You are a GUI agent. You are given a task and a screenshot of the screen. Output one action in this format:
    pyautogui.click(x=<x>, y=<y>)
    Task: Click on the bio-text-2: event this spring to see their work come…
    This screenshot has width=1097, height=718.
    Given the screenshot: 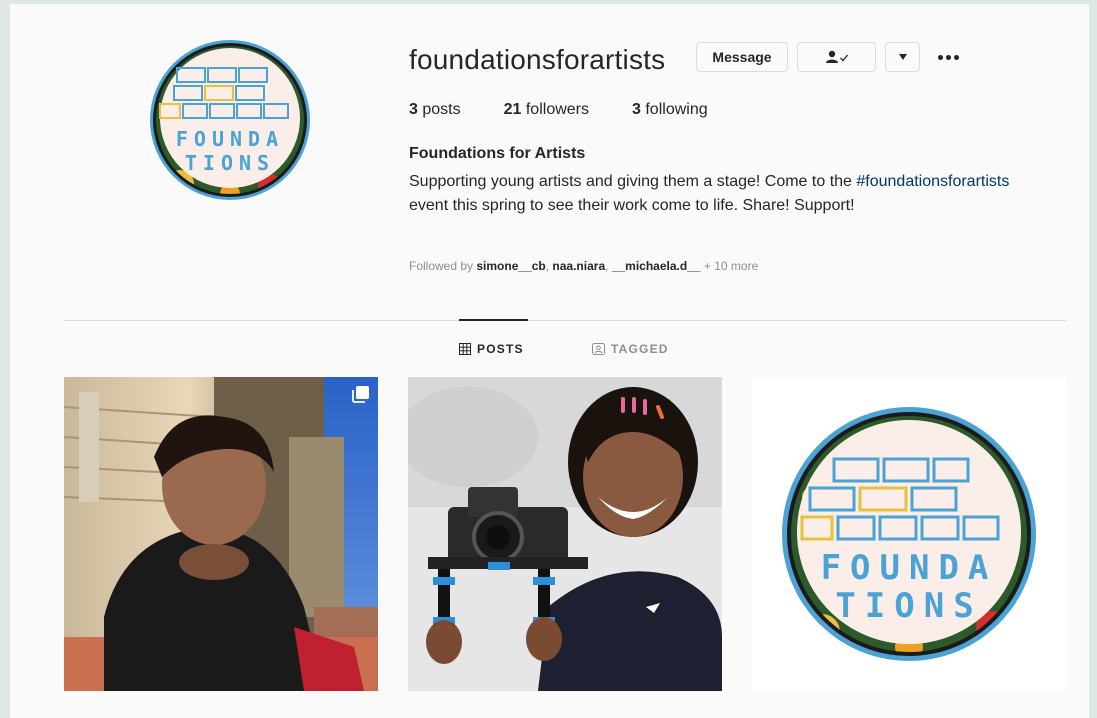 What is the action you would take?
    pyautogui.click(x=632, y=205)
    